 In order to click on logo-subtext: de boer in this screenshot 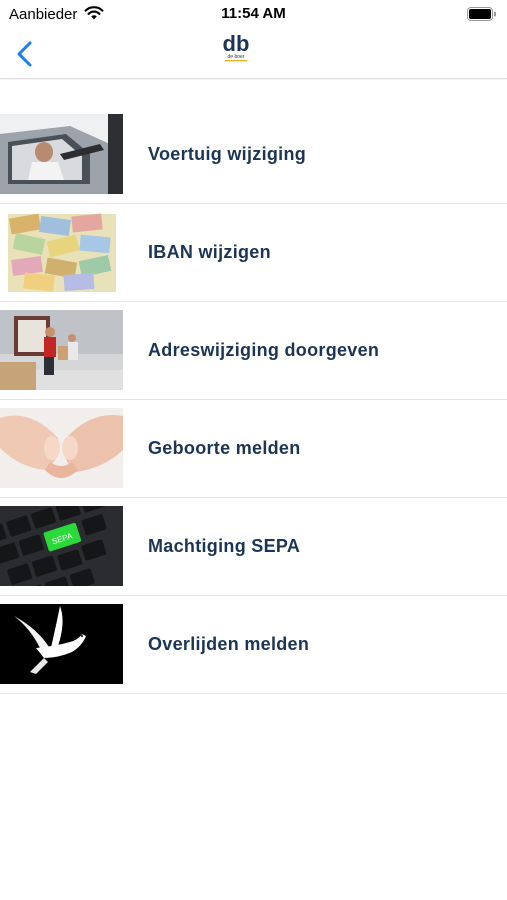, I will do `click(236, 57)`.